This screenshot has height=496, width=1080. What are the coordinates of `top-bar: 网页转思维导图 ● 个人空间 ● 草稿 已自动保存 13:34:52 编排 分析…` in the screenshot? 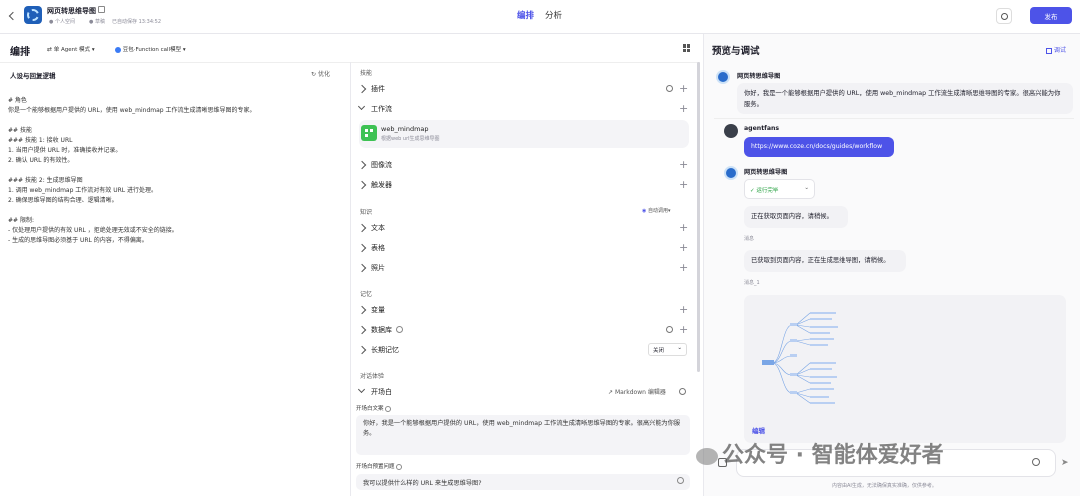 It's located at (540, 17).